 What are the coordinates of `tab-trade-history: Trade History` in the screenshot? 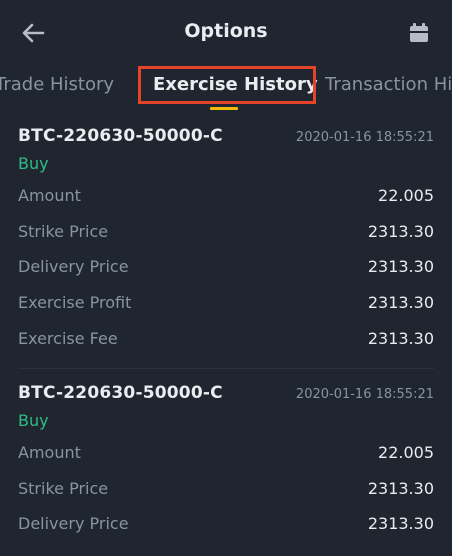 It's located at (57, 84).